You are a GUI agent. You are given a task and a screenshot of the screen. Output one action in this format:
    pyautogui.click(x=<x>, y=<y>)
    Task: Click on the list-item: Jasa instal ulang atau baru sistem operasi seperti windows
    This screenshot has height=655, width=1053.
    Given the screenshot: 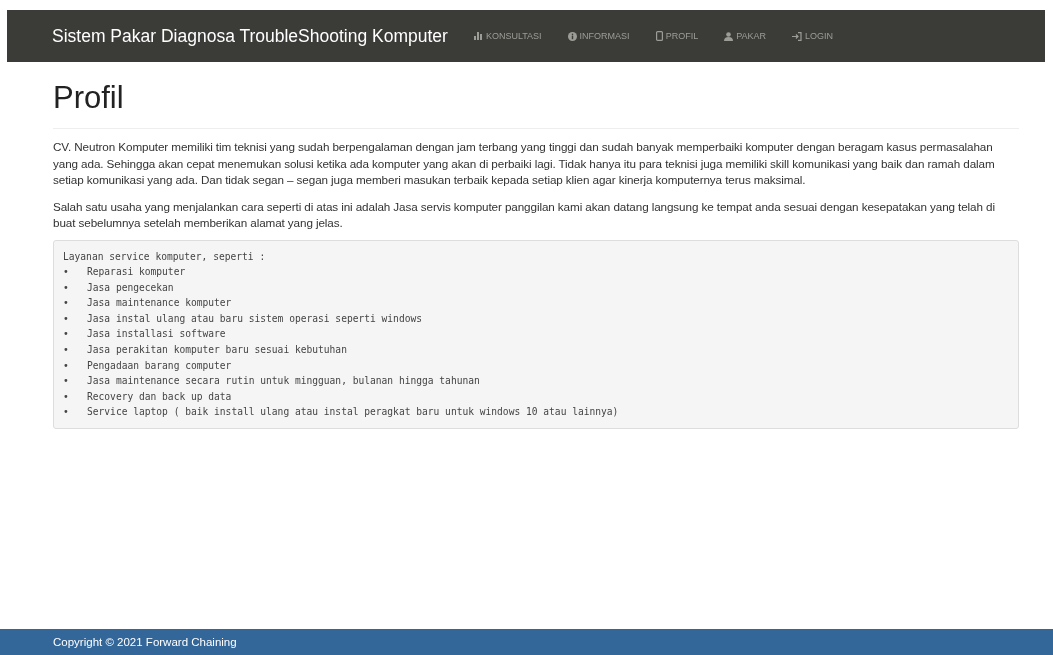 What is the action you would take?
    pyautogui.click(x=254, y=318)
    